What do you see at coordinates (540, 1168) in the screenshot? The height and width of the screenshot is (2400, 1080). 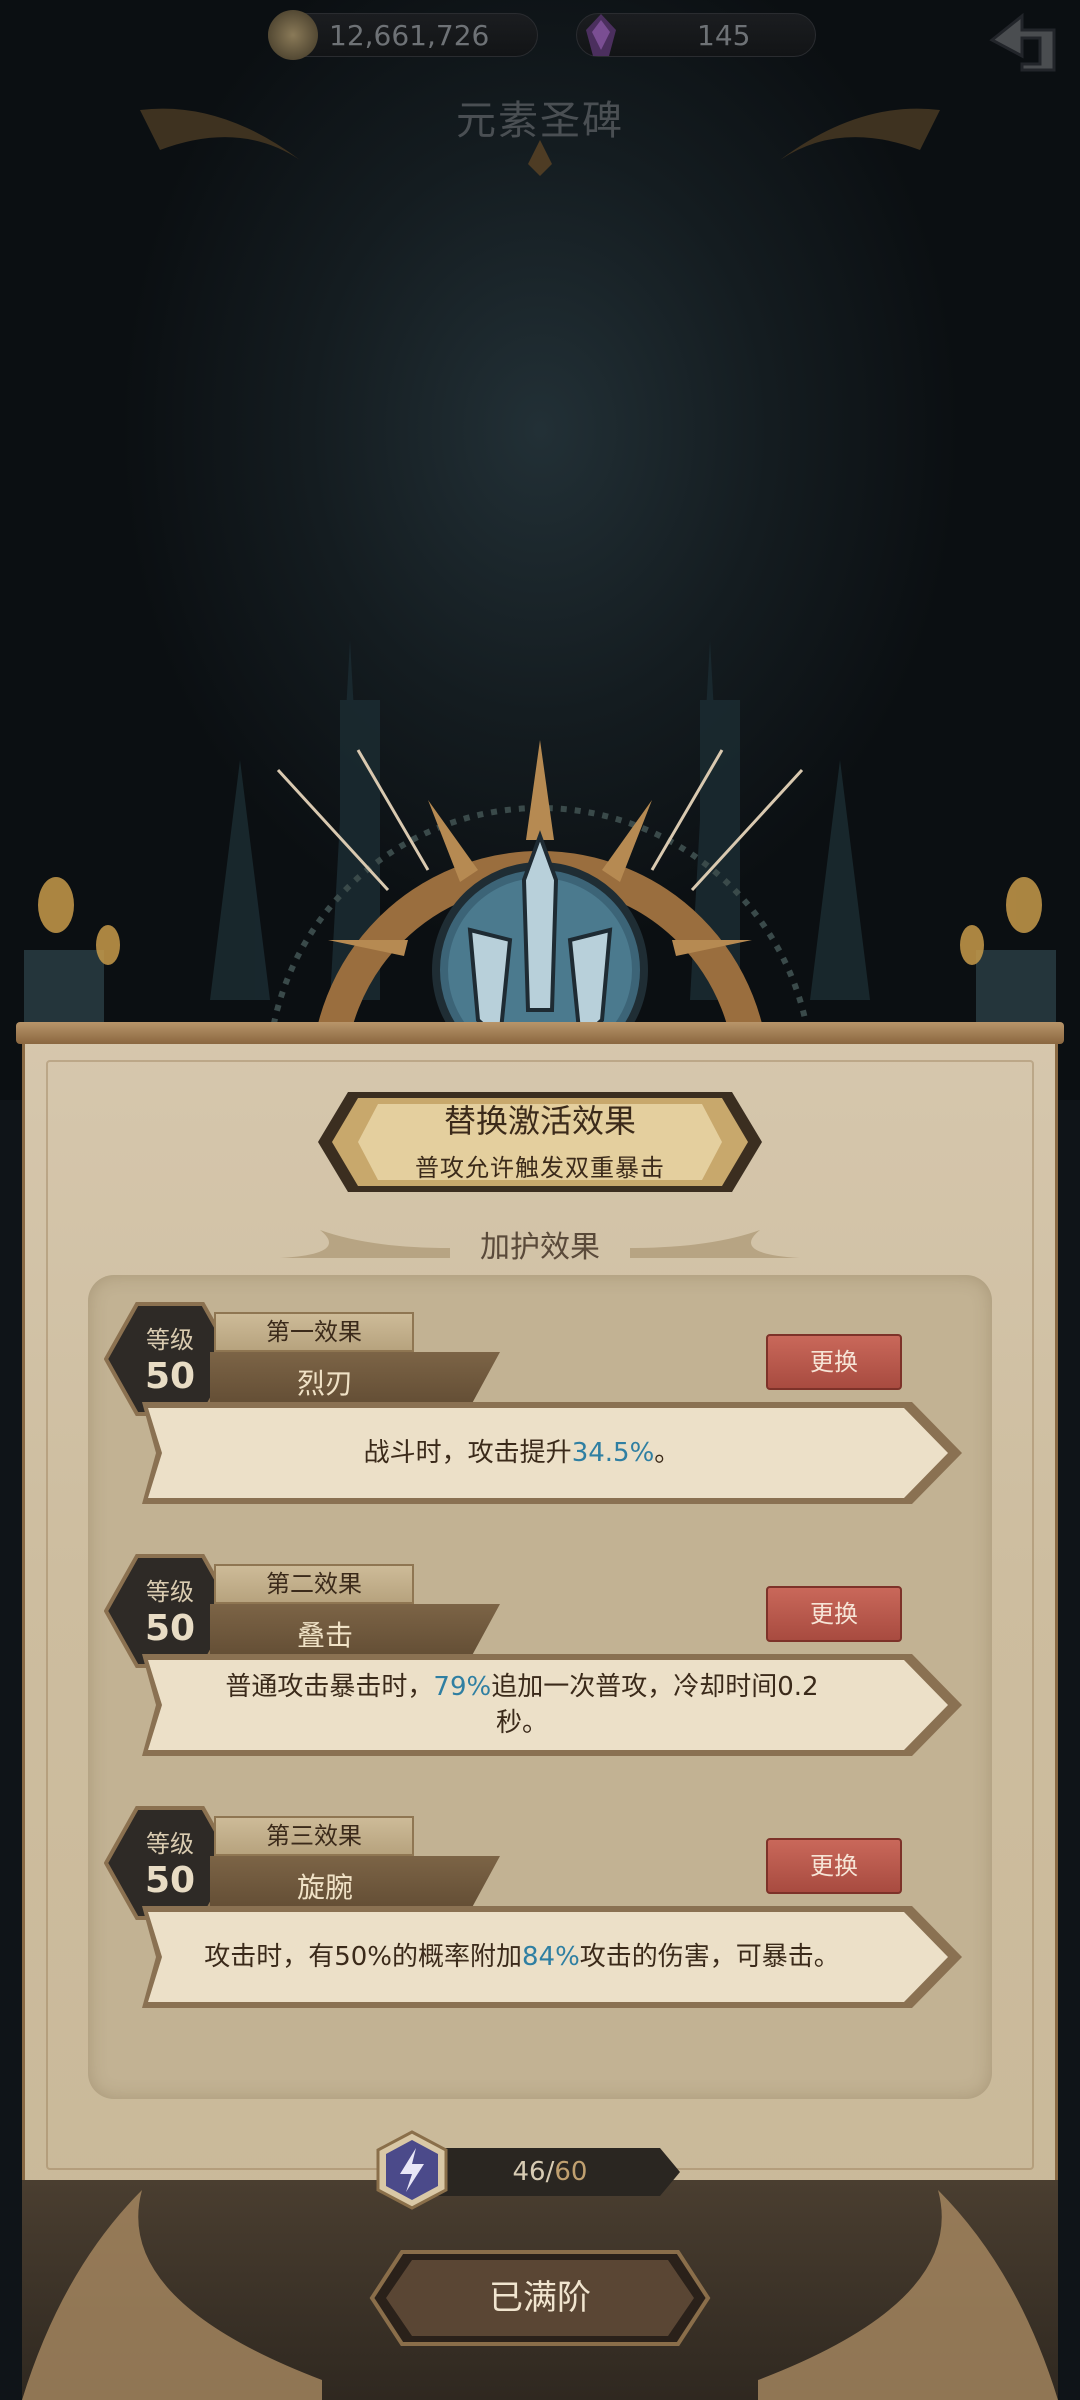 I see `activation-subtitle: 普攻允许触发双重暴击` at bounding box center [540, 1168].